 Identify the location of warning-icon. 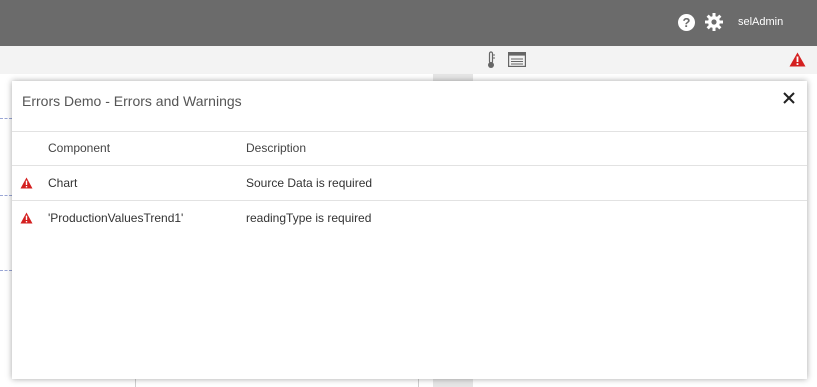
(797, 59).